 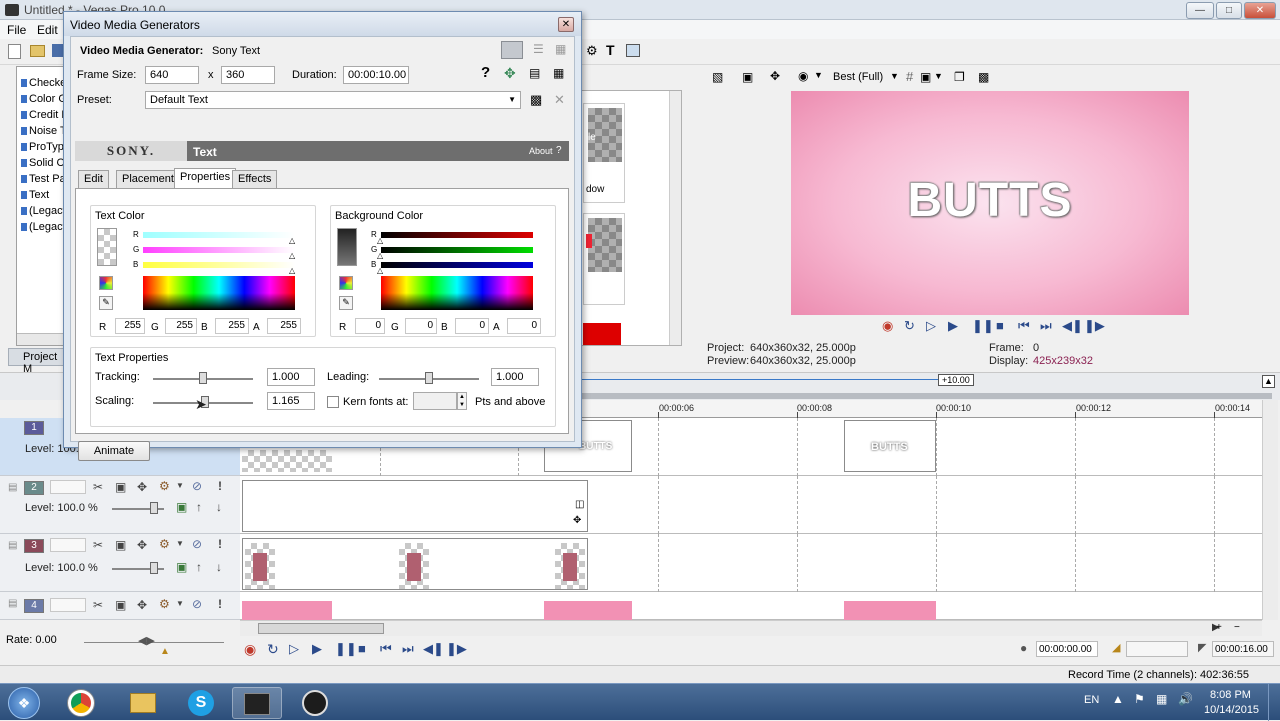 I want to click on bg-blue-bar, so click(x=457, y=265).